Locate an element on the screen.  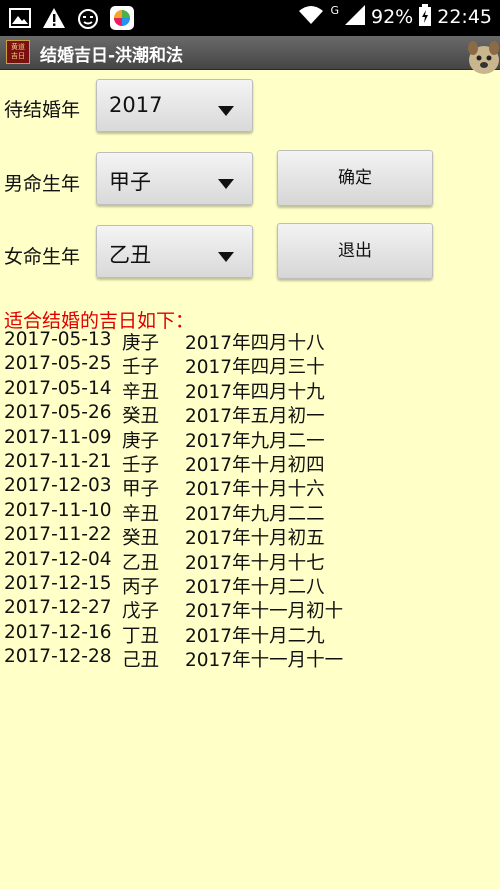
list-item: 2017-12-04 乙丑 2017年十月十七 is located at coordinates (249, 561).